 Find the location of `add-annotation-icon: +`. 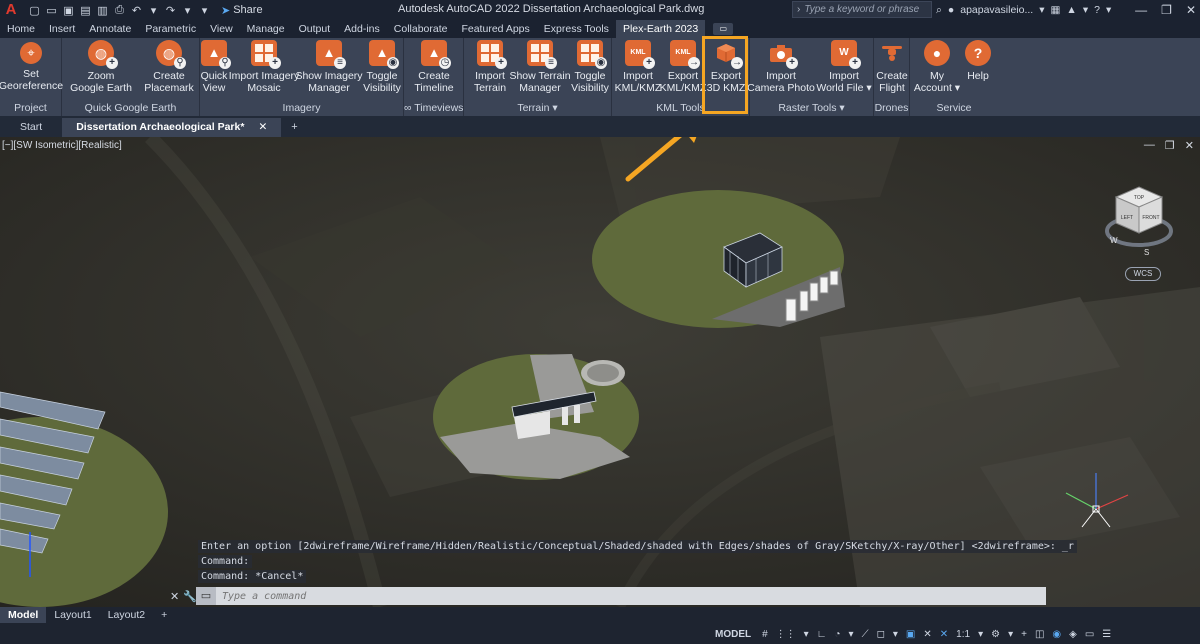

add-annotation-icon: + is located at coordinates (1024, 634).